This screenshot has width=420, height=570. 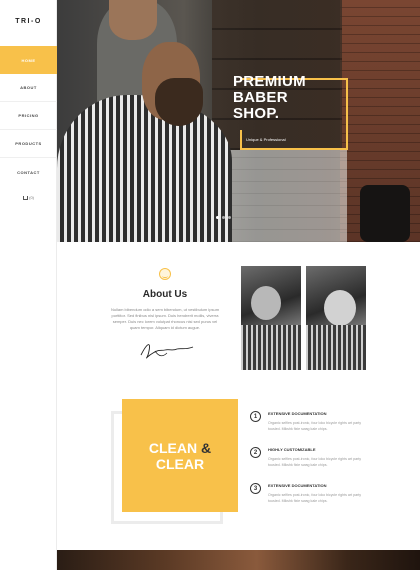 I want to click on barber-icon, so click(x=165, y=274).